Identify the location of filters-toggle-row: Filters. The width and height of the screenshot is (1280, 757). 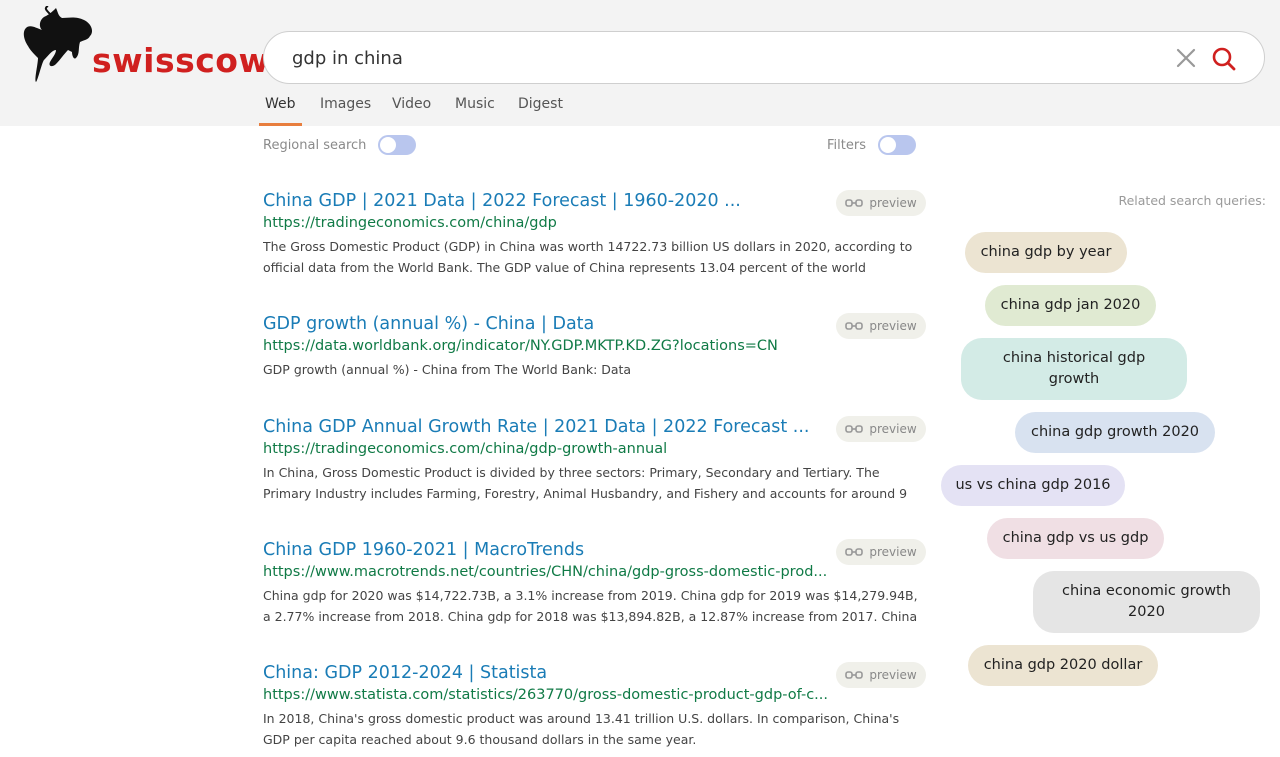
(871, 145).